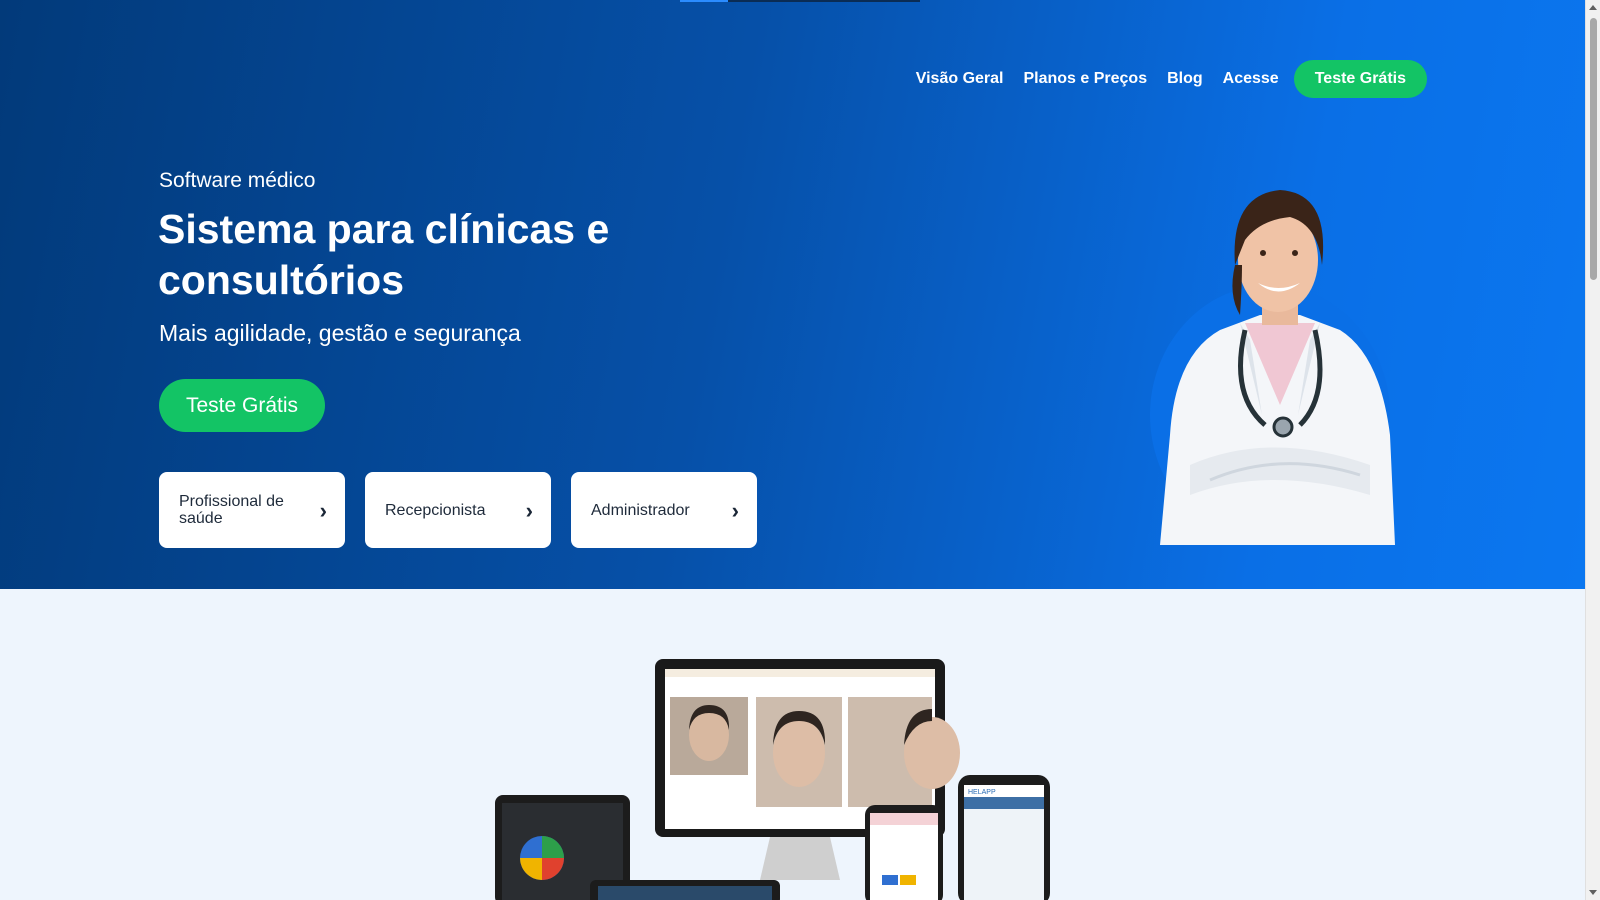 The height and width of the screenshot is (900, 1600). What do you see at coordinates (340, 333) in the screenshot?
I see `hero-subtitle: Mais agilidade, gestão e segurança` at bounding box center [340, 333].